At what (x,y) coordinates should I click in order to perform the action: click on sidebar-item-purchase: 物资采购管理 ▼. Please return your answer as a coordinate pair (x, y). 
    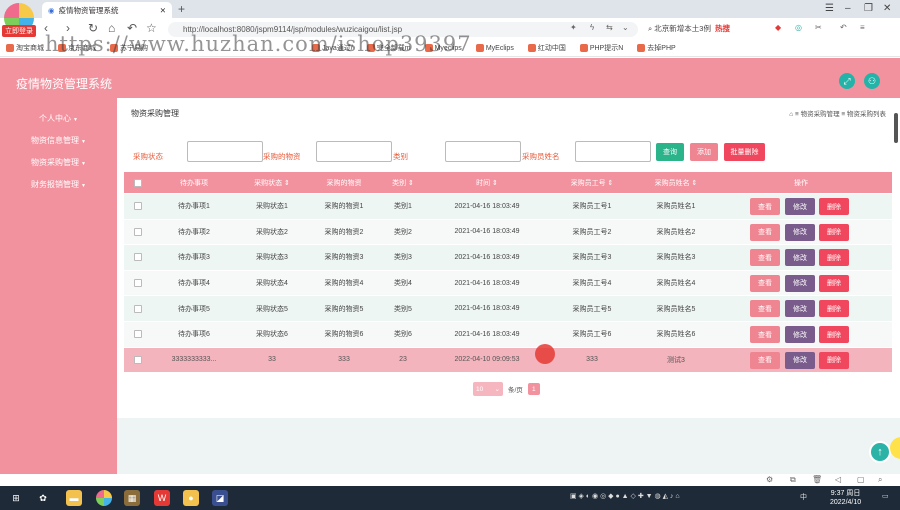
    Looking at the image, I should click on (58, 162).